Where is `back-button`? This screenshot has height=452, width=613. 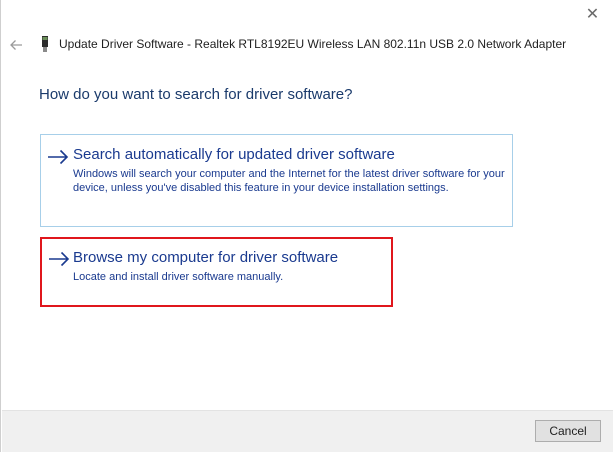 back-button is located at coordinates (16, 45).